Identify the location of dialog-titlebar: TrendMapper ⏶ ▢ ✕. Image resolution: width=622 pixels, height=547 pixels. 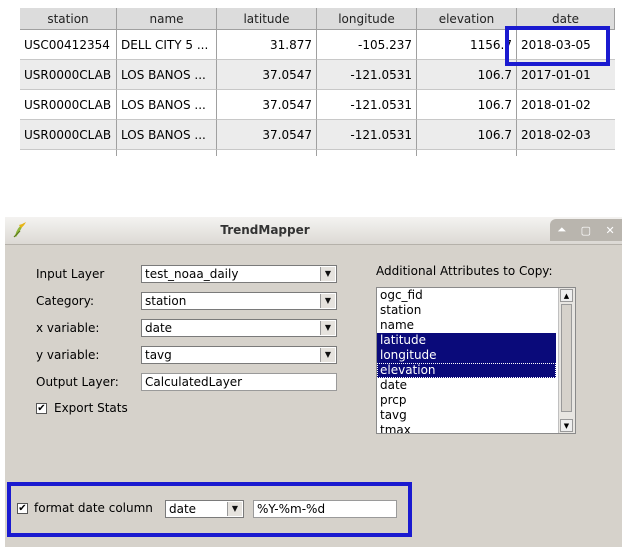
(313, 231).